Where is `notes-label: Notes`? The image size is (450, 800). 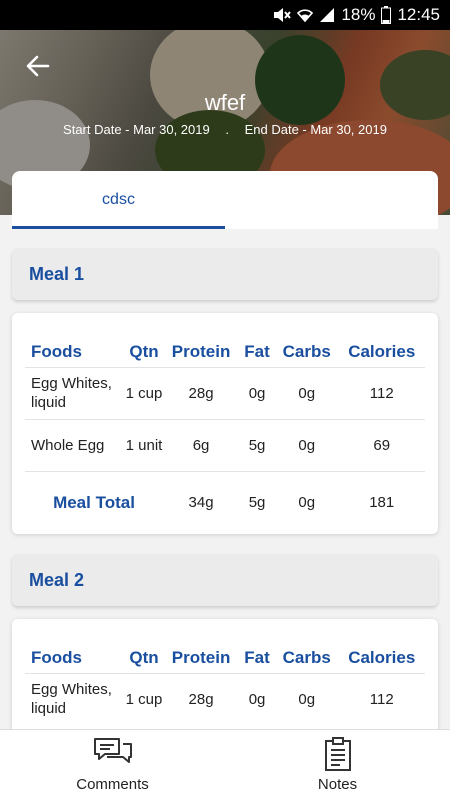 notes-label: Notes is located at coordinates (337, 784).